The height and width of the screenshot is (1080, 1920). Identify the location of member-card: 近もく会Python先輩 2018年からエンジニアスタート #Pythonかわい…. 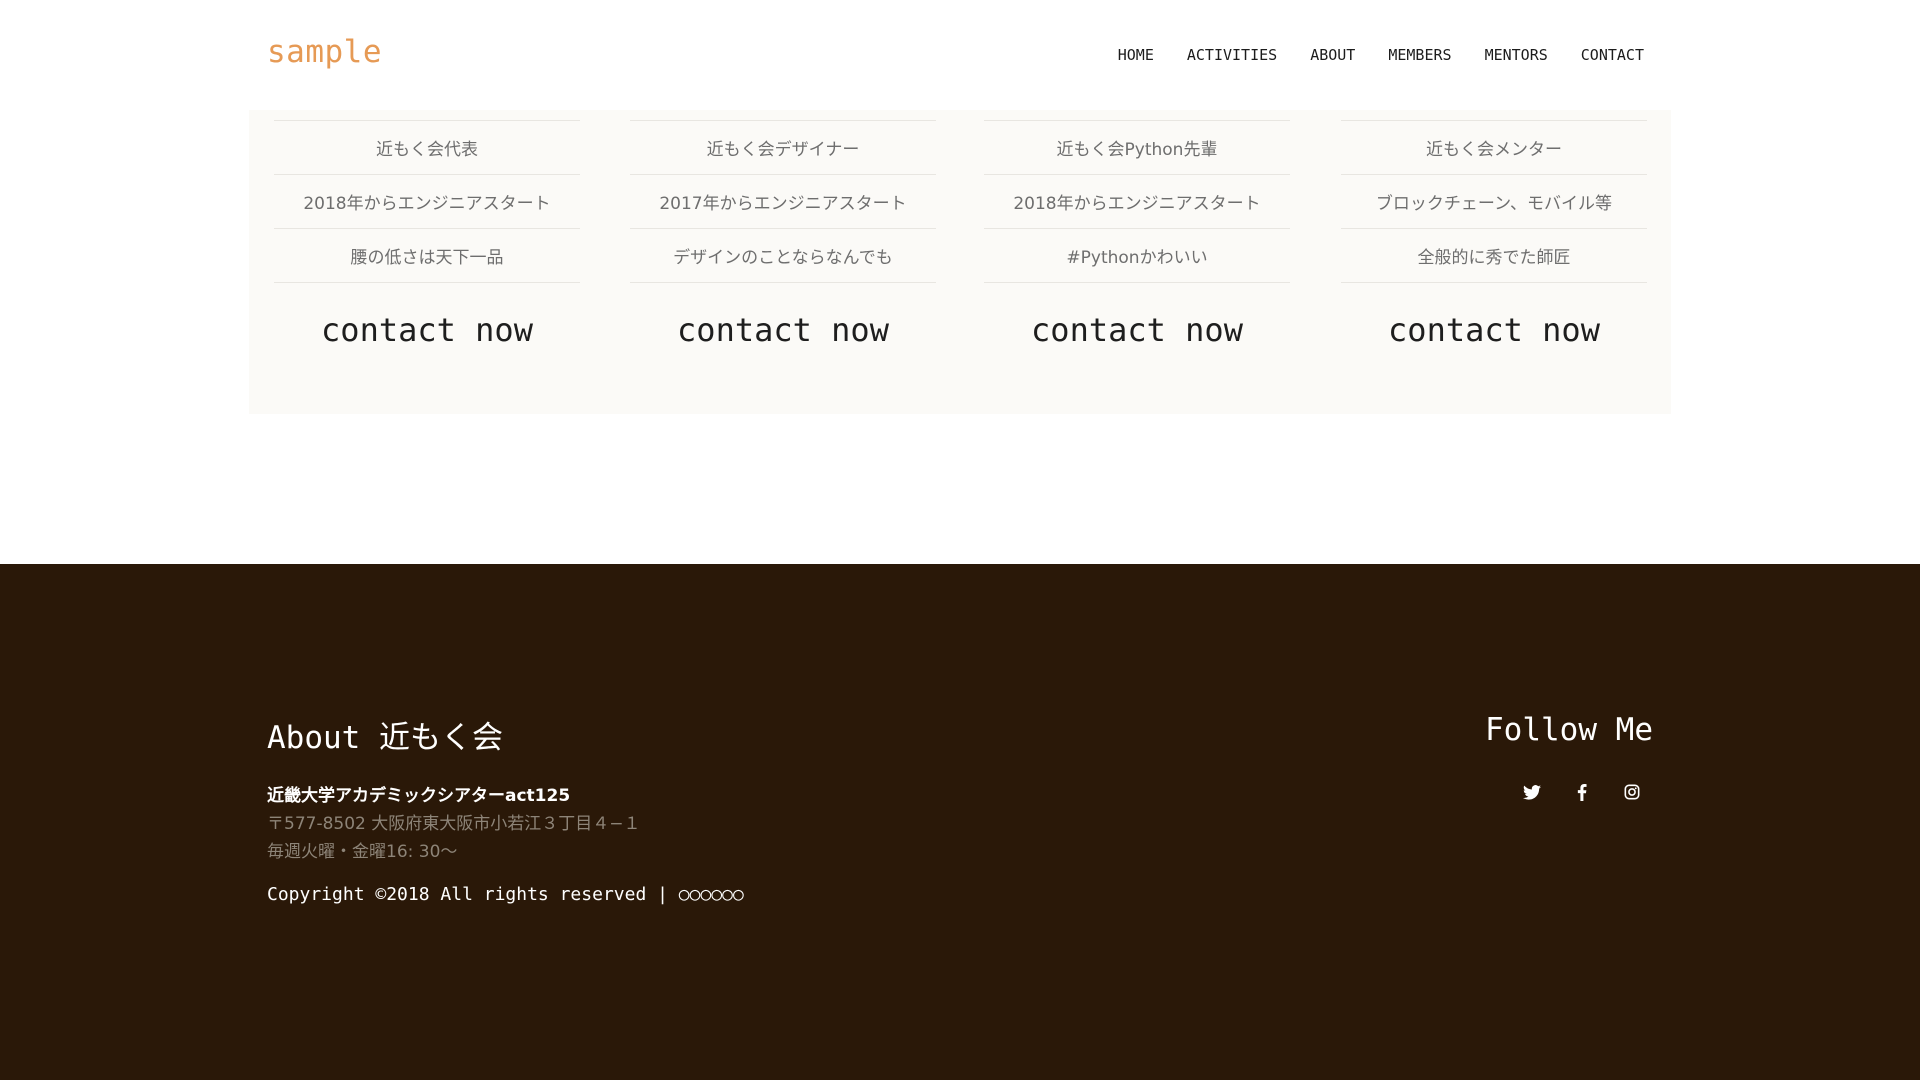
(1137, 234).